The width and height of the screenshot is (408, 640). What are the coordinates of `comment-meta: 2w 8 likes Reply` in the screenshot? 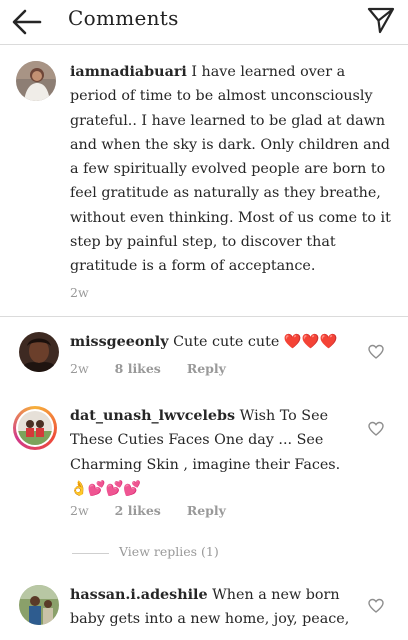 It's located at (159, 368).